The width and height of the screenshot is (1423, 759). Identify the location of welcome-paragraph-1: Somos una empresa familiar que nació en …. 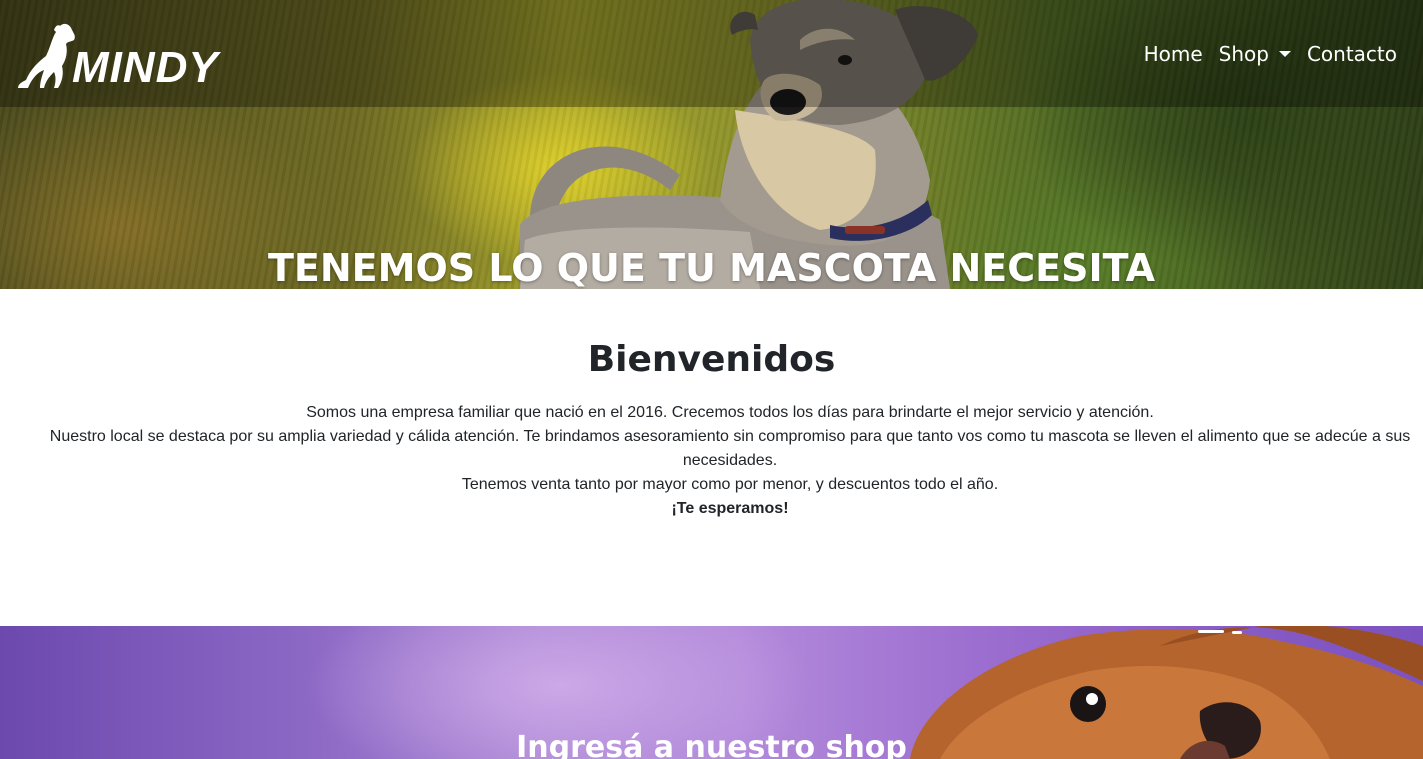
(730, 412).